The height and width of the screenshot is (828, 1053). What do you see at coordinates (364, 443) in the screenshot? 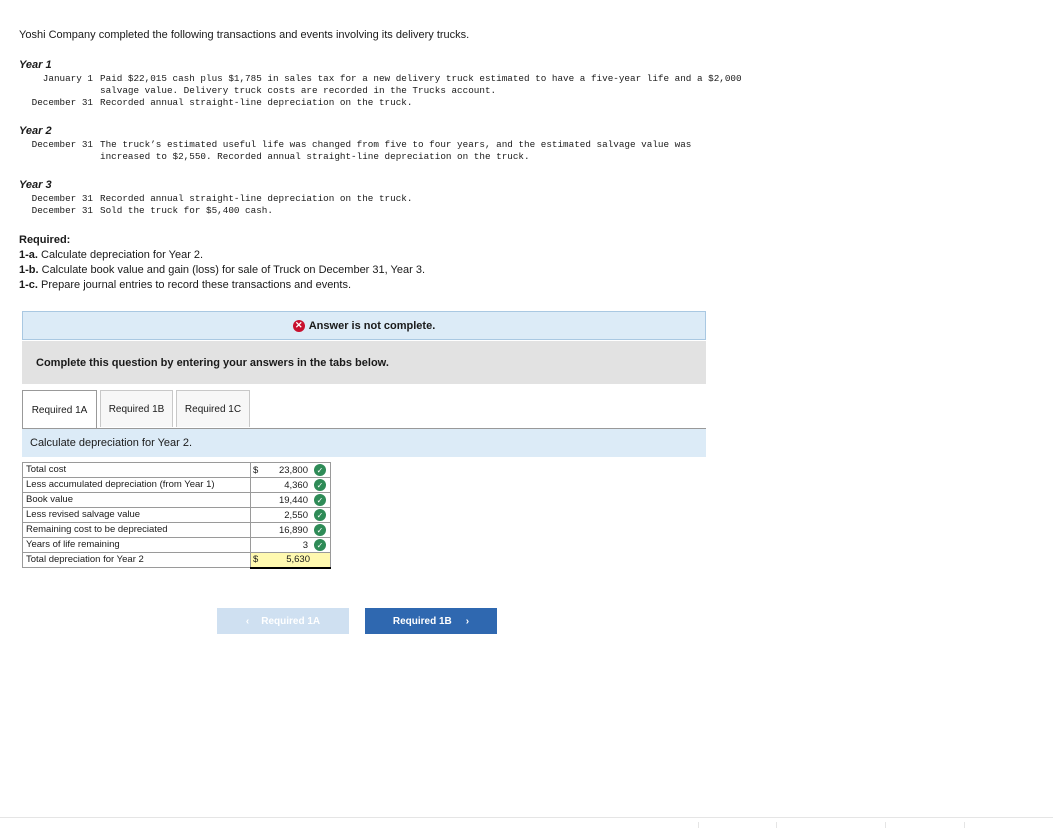
I see `panel-title: Calculate depreciation for Year 2.` at bounding box center [364, 443].